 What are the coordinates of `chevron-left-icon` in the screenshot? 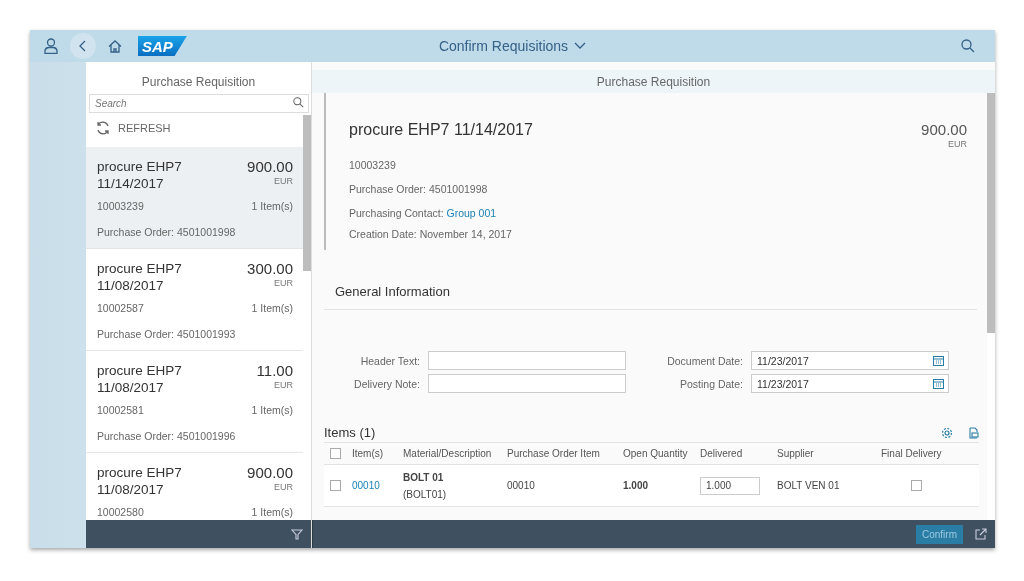 It's located at (83, 46).